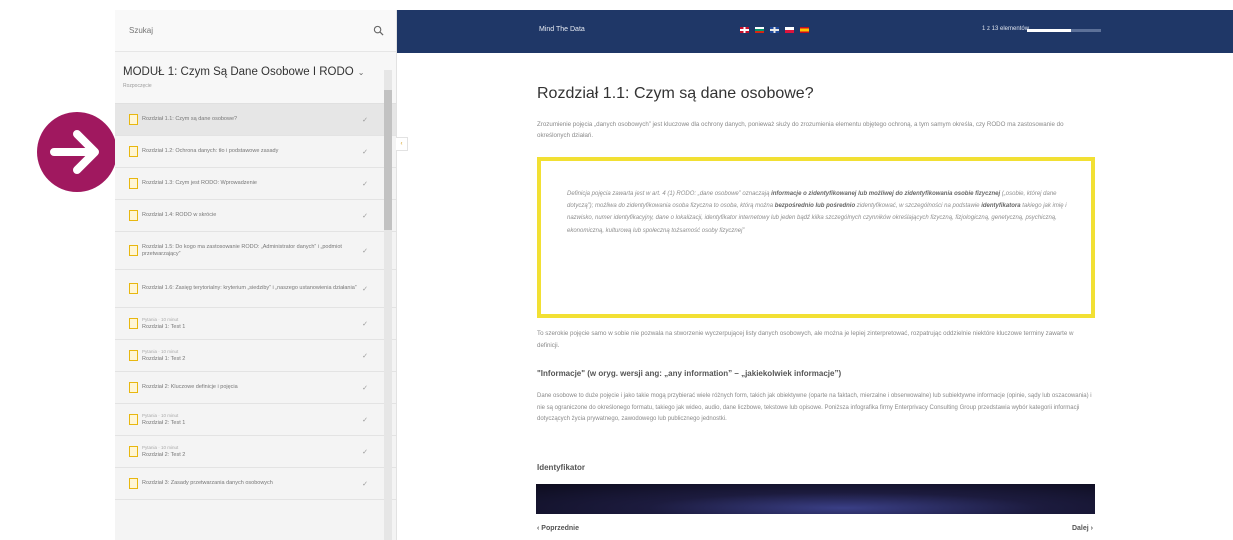 This screenshot has width=1233, height=540. I want to click on lesson-title: Rozdział 1: Test 1, so click(164, 327).